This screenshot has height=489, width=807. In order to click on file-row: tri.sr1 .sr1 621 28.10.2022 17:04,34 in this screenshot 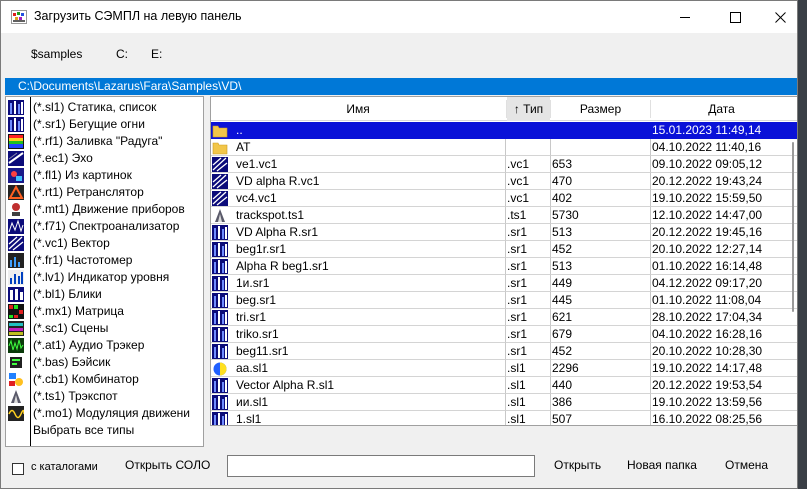, I will do `click(504, 317)`.